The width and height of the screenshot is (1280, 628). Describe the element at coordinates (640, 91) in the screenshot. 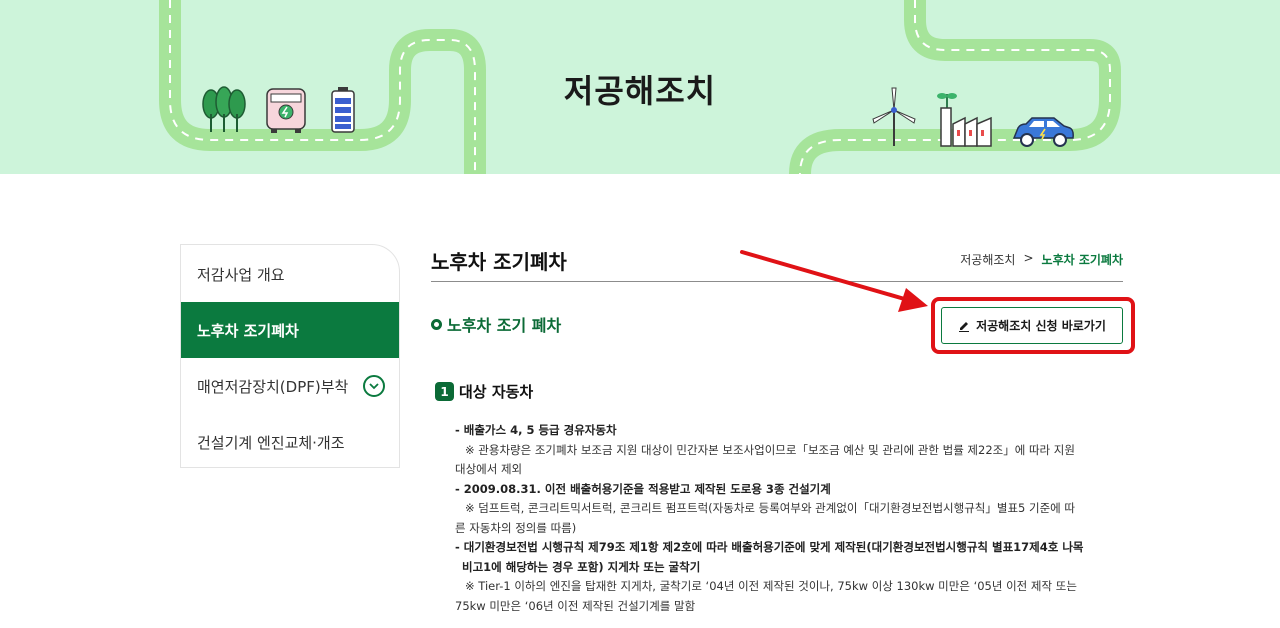

I see `banner-title: 저공해조치` at that location.